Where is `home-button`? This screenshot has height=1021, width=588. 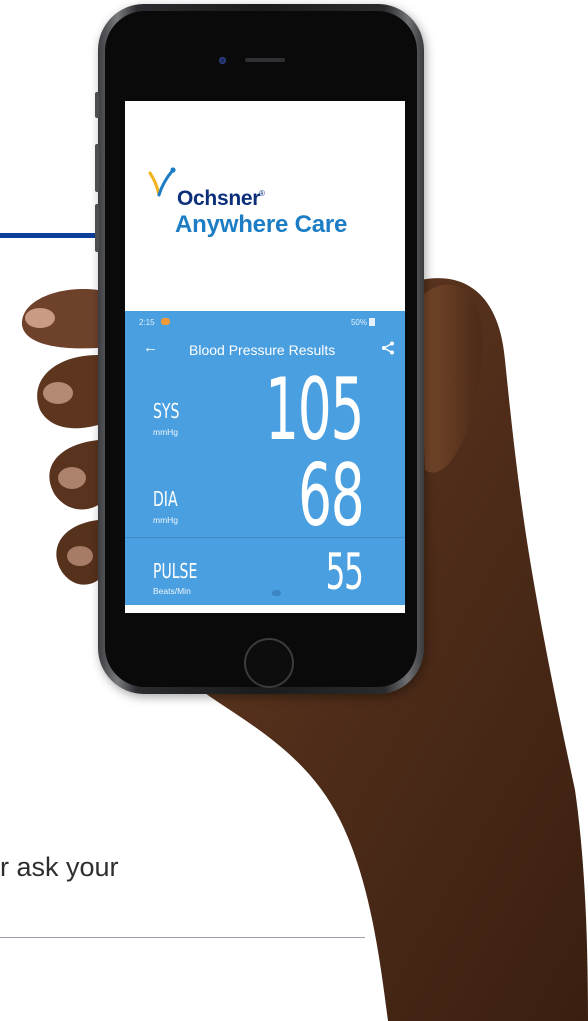 home-button is located at coordinates (269, 663).